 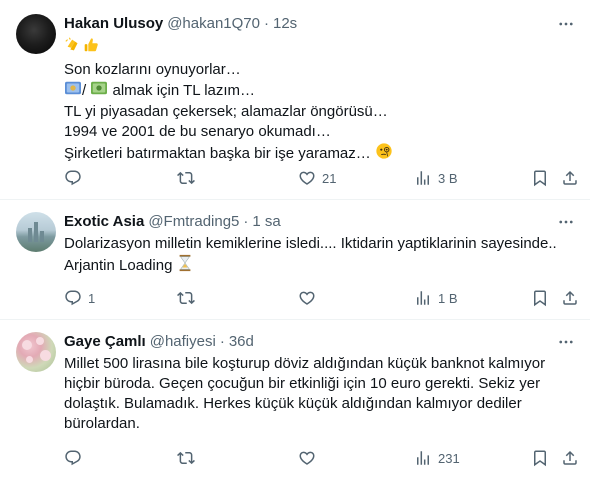 I want to click on tweet-line-emojis, so click(x=320, y=48).